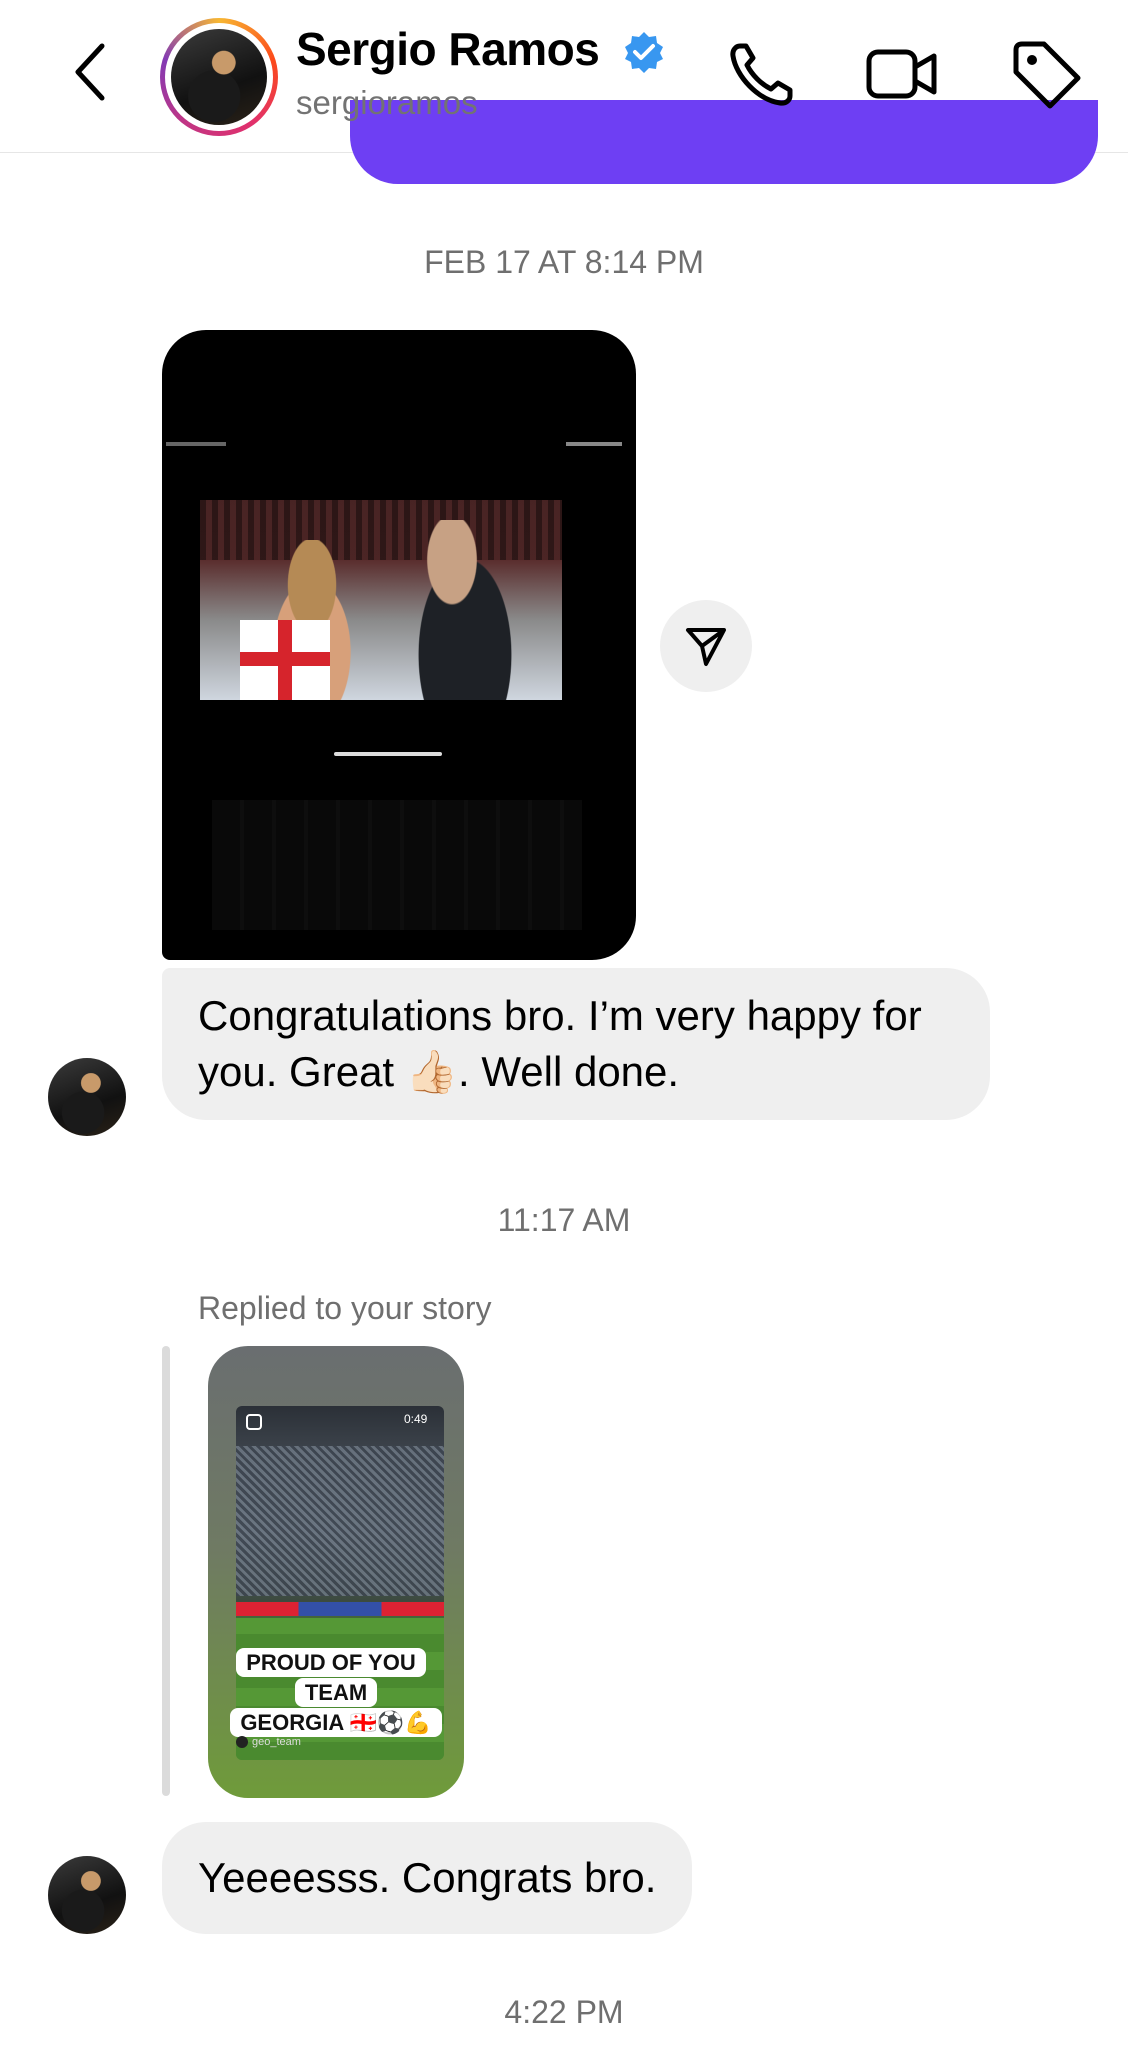 The image size is (1128, 2048). What do you see at coordinates (564, 262) in the screenshot?
I see `timestamp: FEB 17 AT 8:14 PM` at bounding box center [564, 262].